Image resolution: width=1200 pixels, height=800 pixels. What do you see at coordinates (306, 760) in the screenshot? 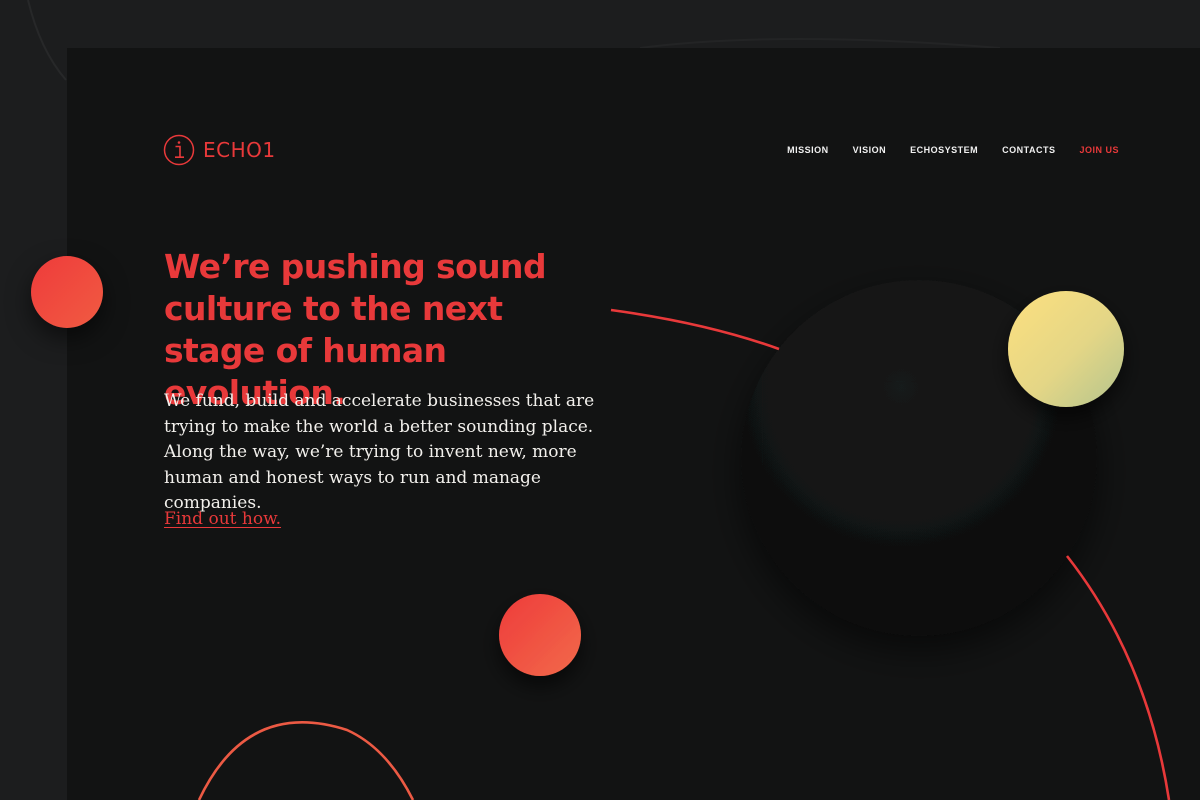
I see `orbit-line-bottom` at bounding box center [306, 760].